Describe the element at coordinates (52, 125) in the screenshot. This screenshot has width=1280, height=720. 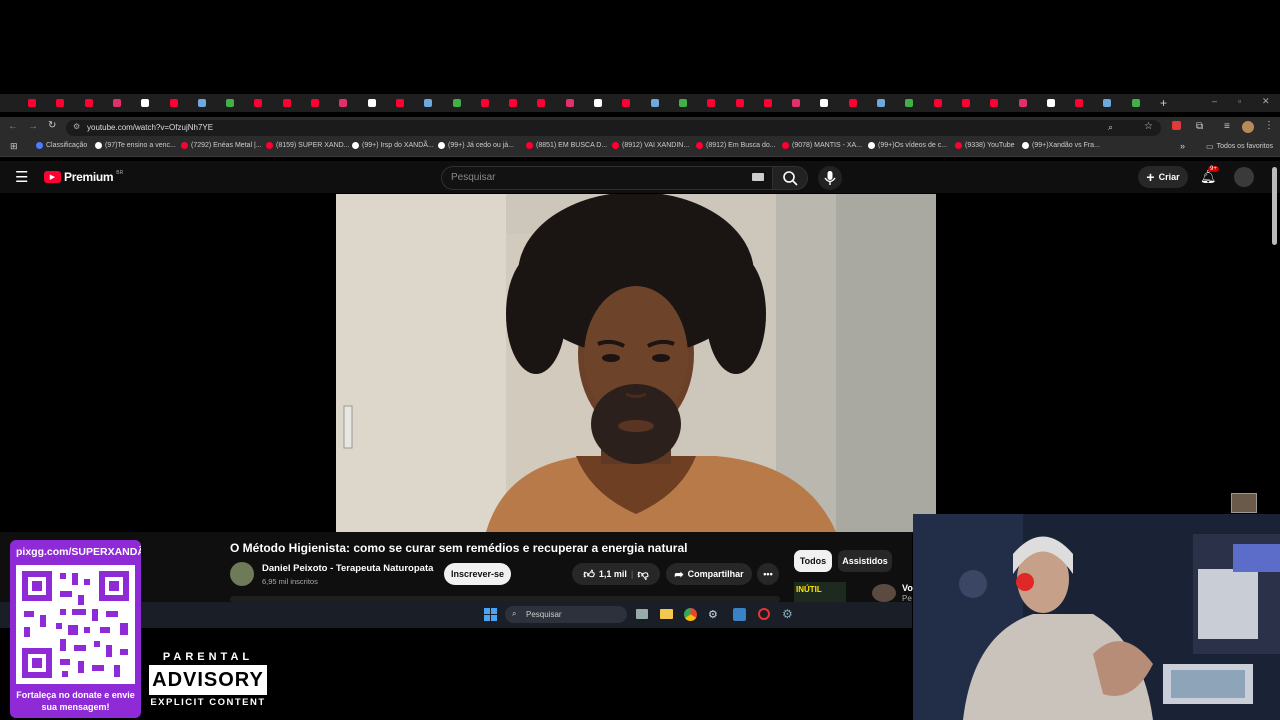
I see `reload-icon: ↻` at that location.